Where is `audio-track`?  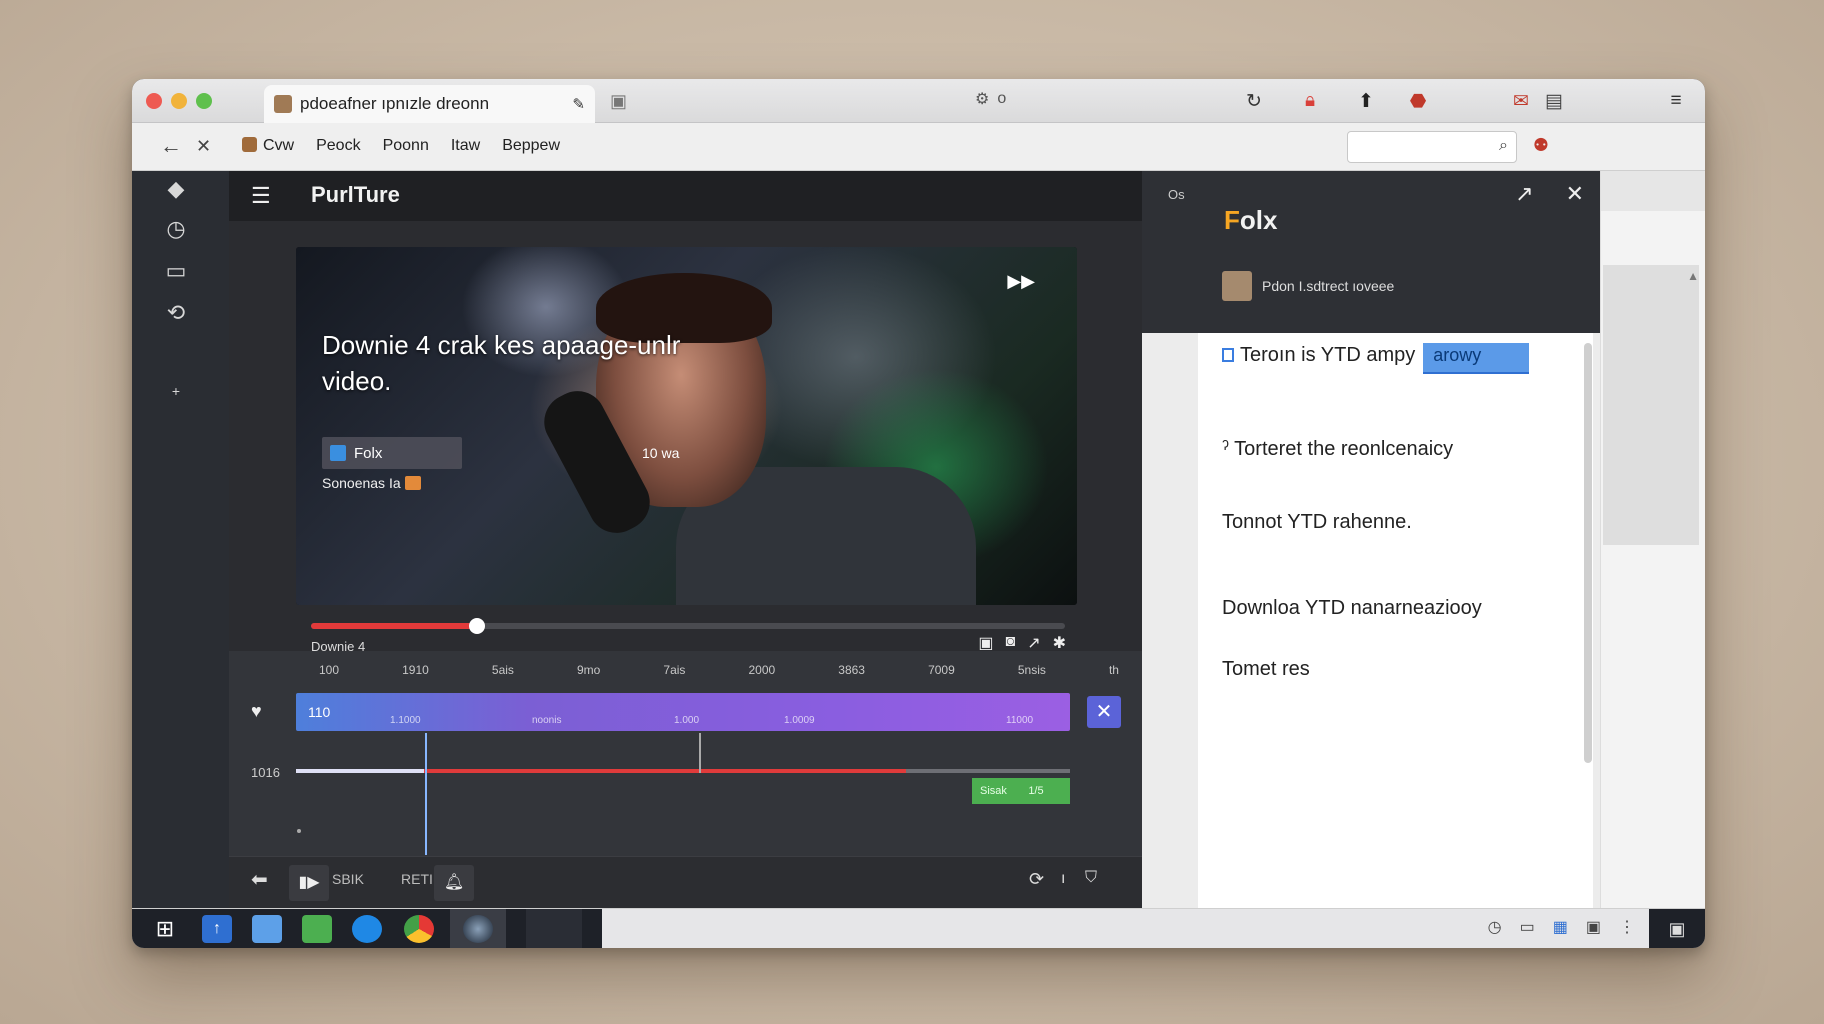 audio-track is located at coordinates (683, 771).